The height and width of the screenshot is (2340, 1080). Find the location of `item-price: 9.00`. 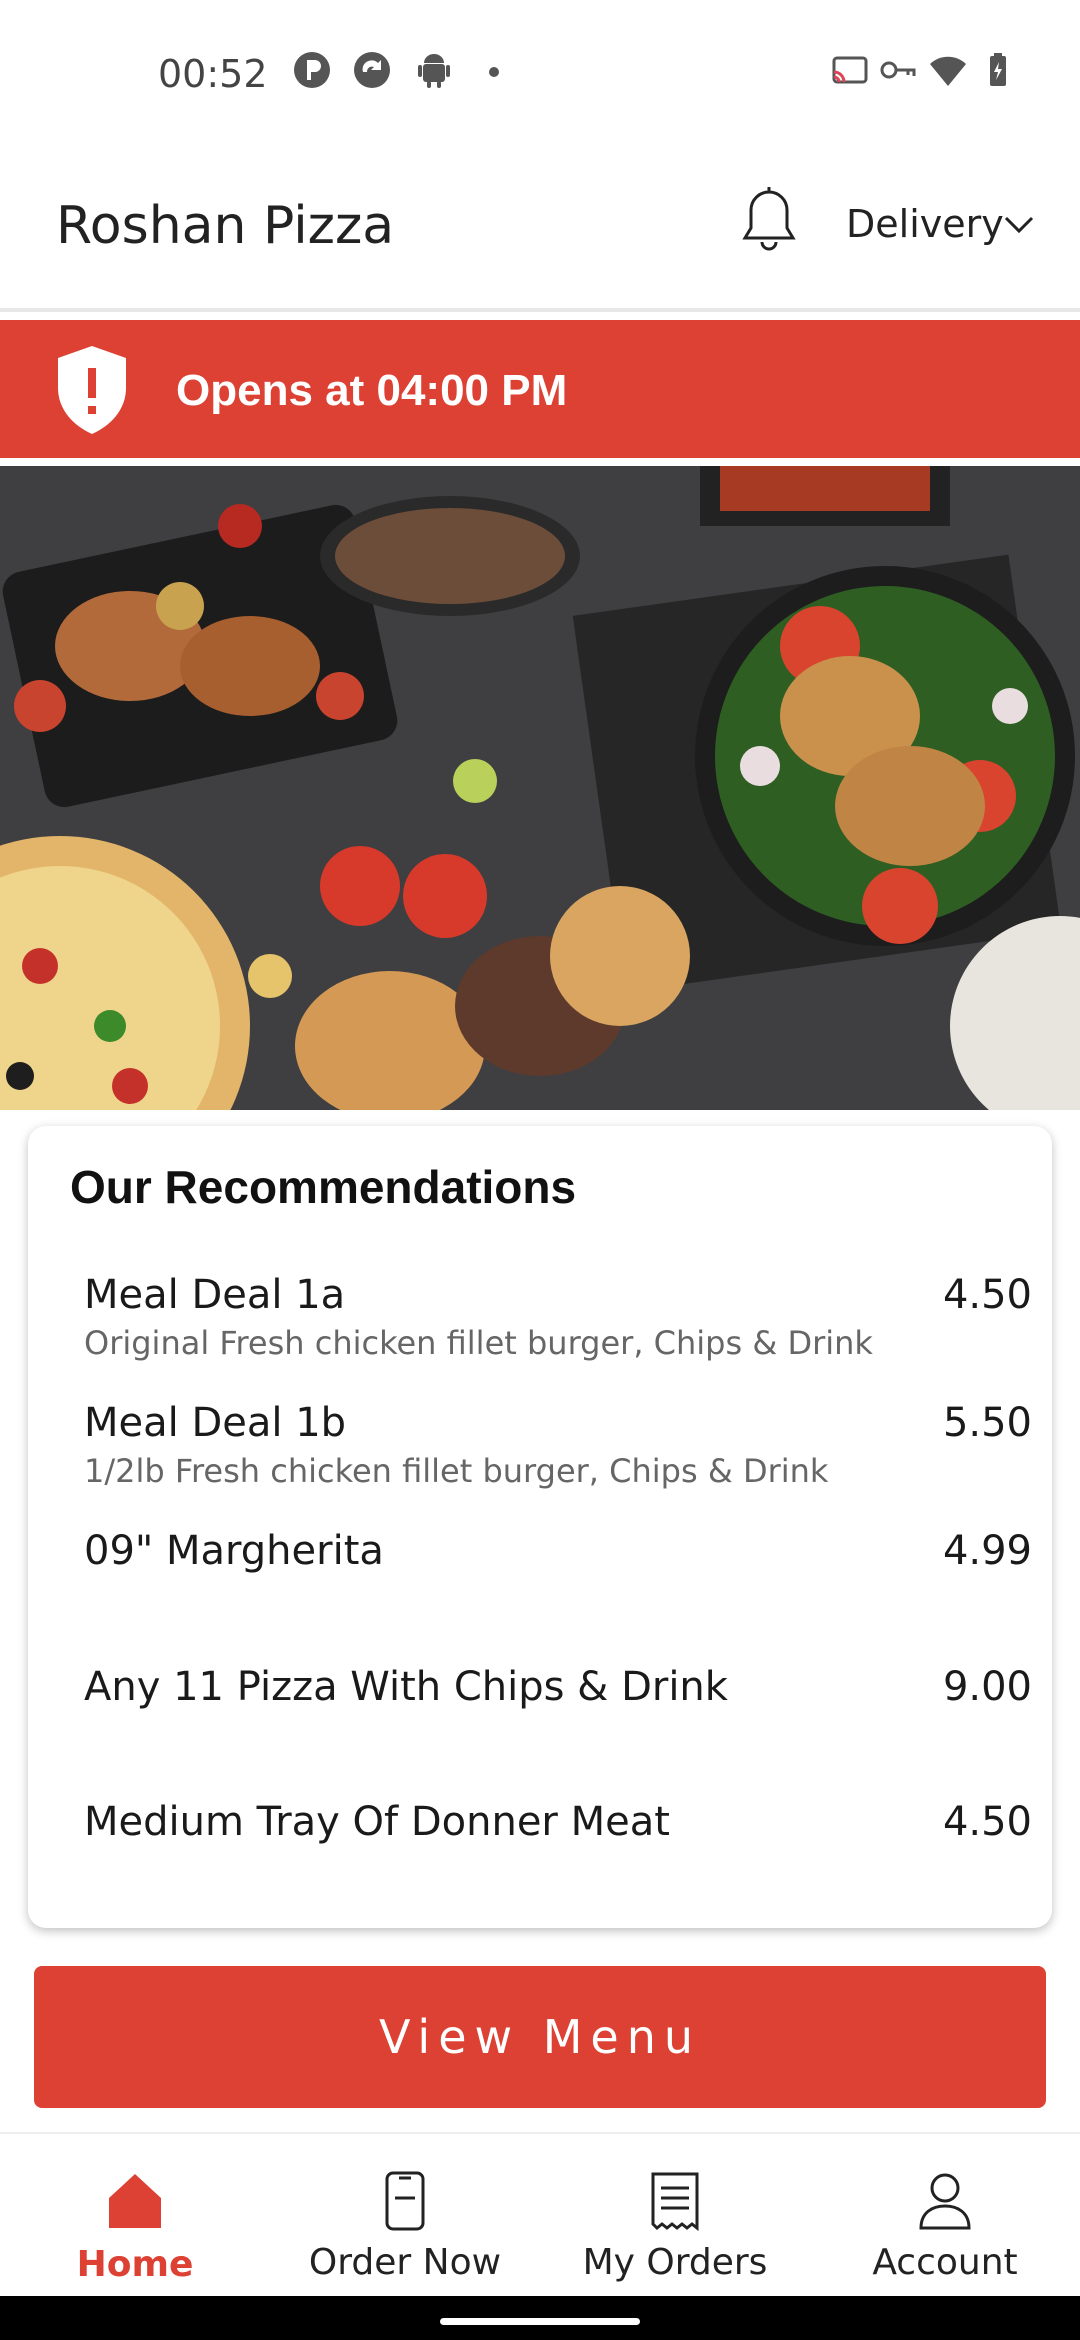

item-price: 9.00 is located at coordinates (987, 1687).